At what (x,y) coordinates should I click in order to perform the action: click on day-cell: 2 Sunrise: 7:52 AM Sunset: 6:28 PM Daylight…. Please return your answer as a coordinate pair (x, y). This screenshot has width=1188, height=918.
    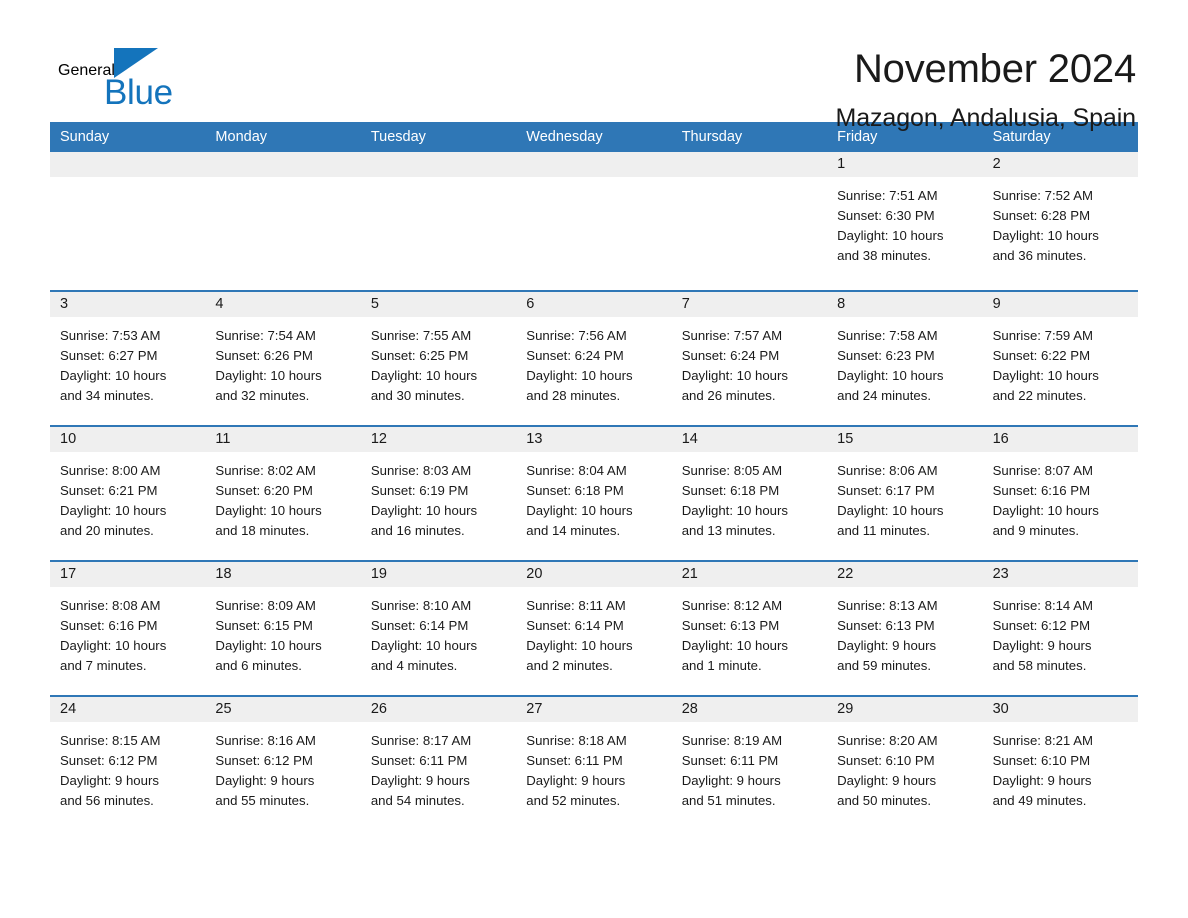
    Looking at the image, I should click on (1060, 221).